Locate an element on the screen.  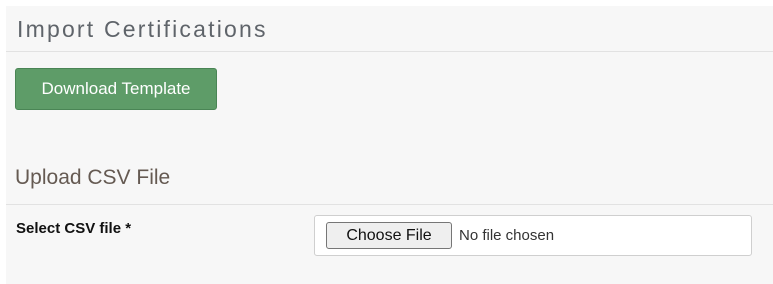
section-divider is located at coordinates (389, 204).